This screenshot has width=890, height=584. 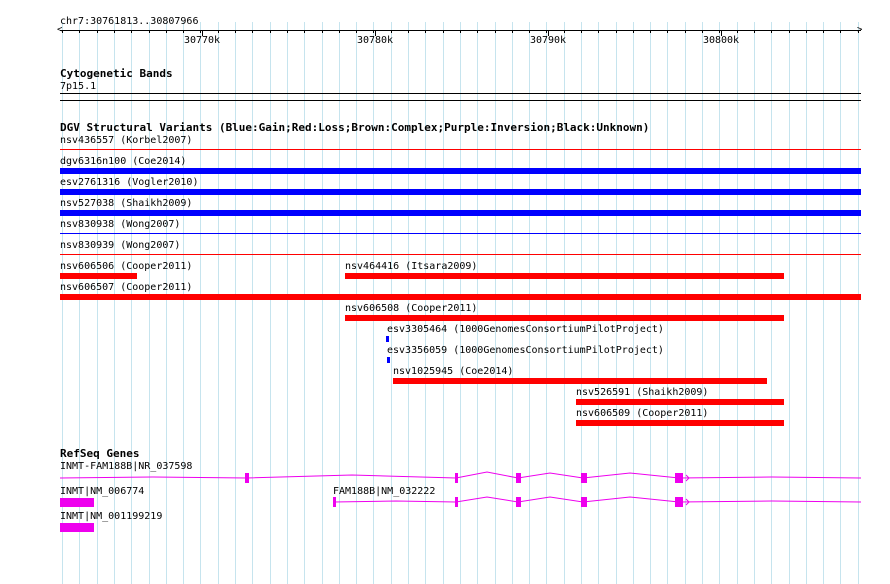 I want to click on dgv-feature-label: nsv464416 (Itsara2009), so click(x=411, y=266).